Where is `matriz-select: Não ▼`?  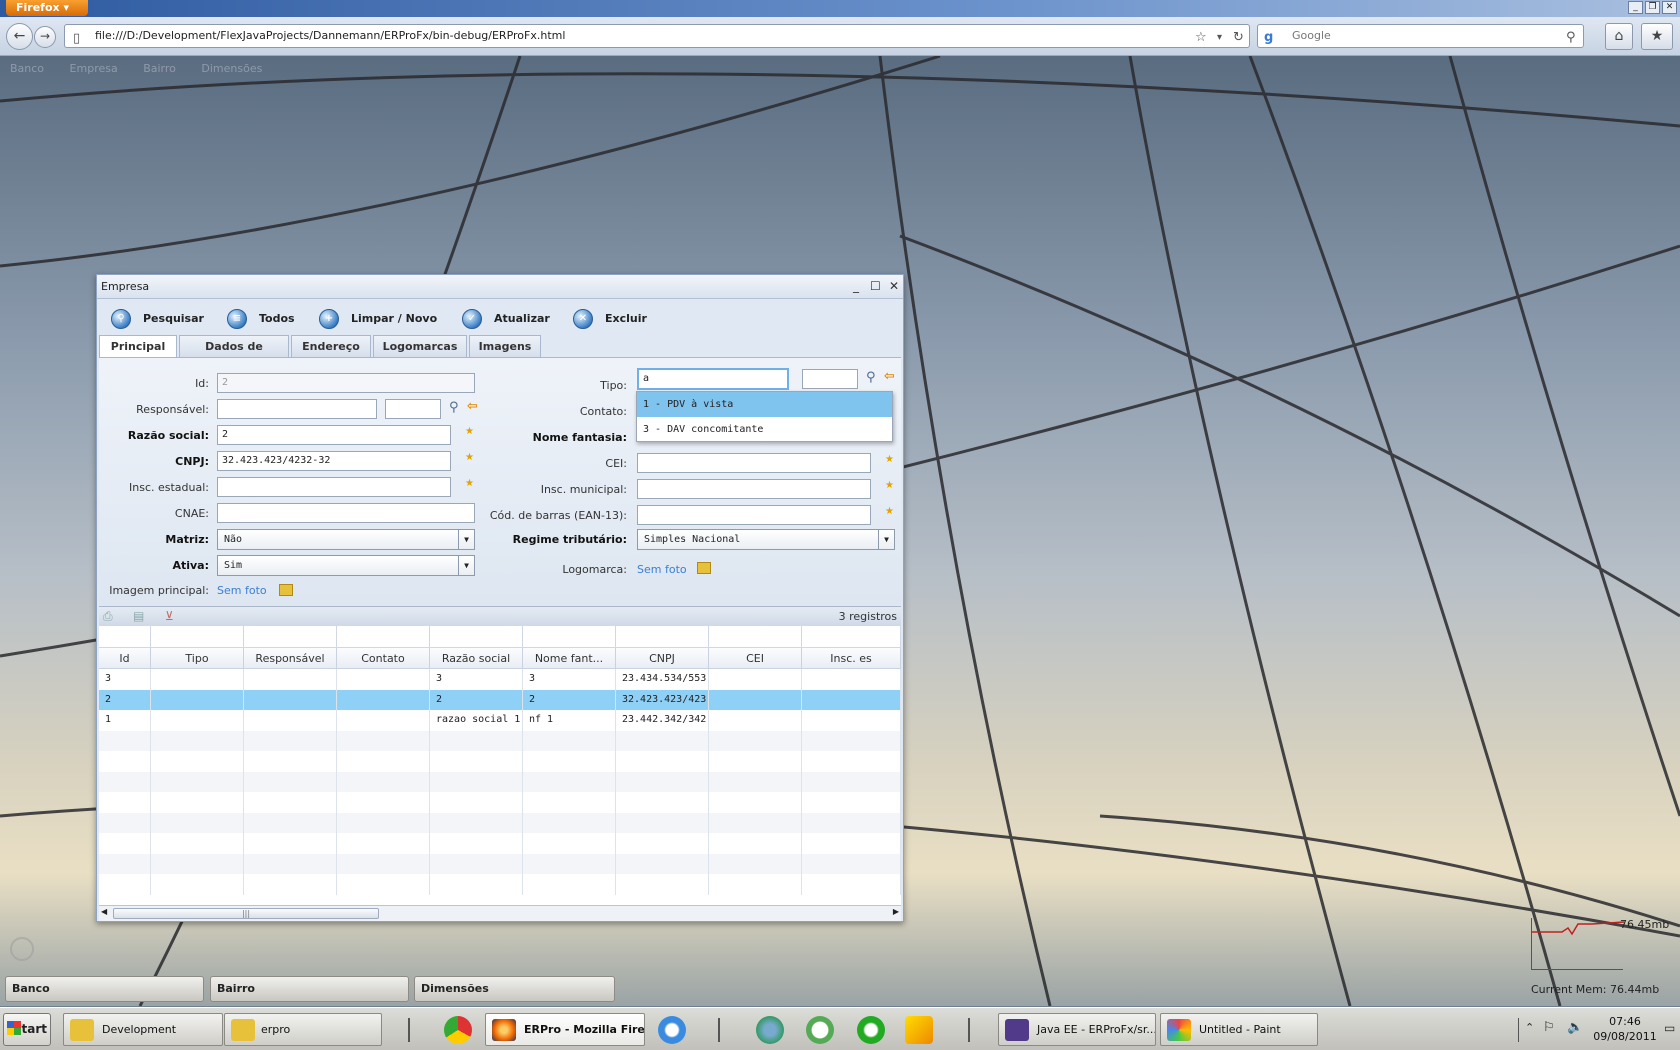 matriz-select: Não ▼ is located at coordinates (346, 539).